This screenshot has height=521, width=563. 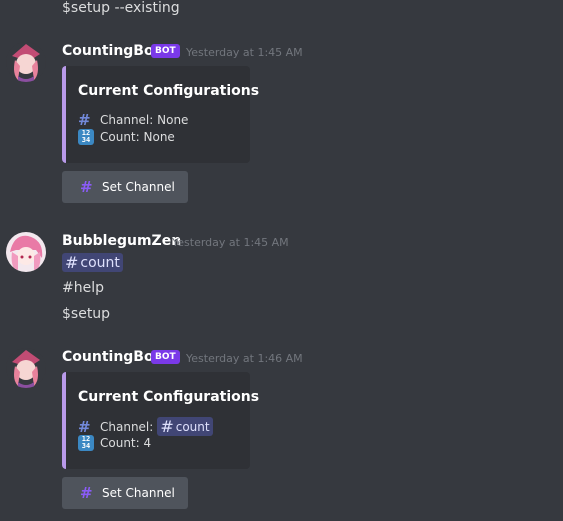 I want to click on message-text: $setup, so click(x=86, y=314).